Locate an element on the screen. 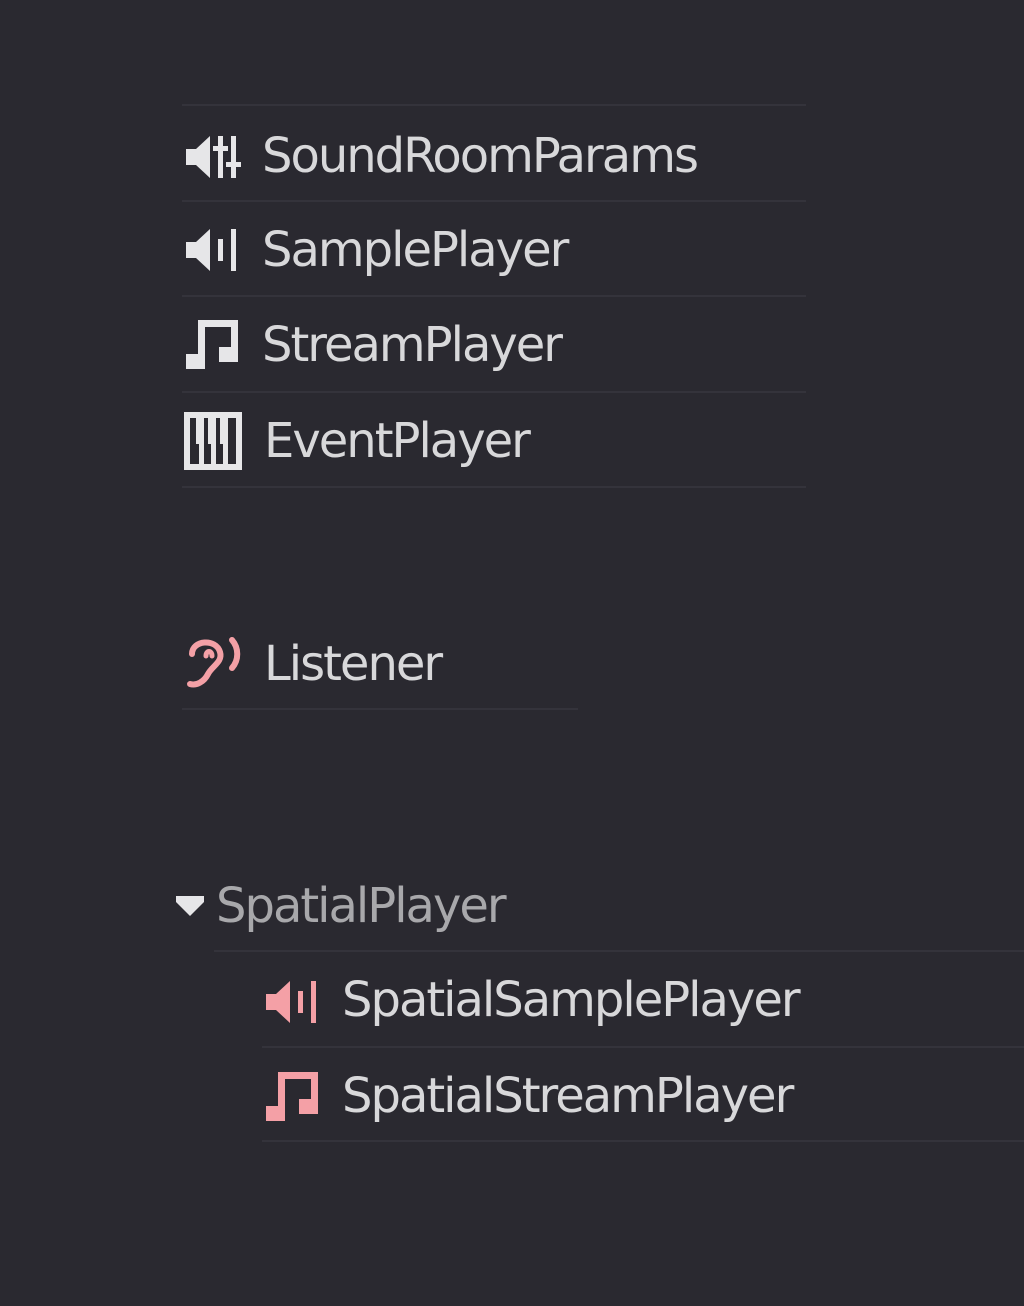  tree-item-label: SoundRoomParams is located at coordinates (480, 156).